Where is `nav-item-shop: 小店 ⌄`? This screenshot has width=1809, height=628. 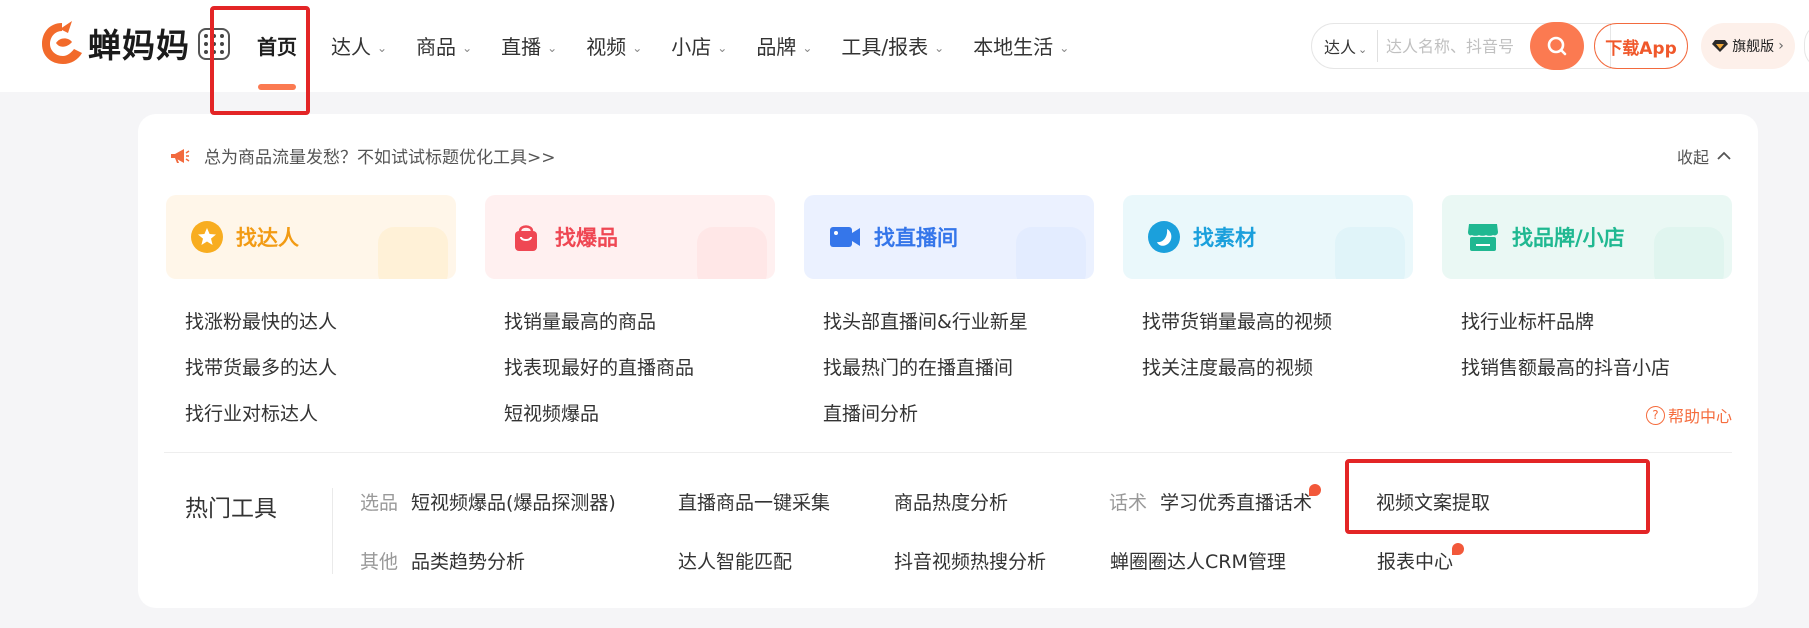
nav-item-shop: 小店 ⌄ is located at coordinates (696, 46).